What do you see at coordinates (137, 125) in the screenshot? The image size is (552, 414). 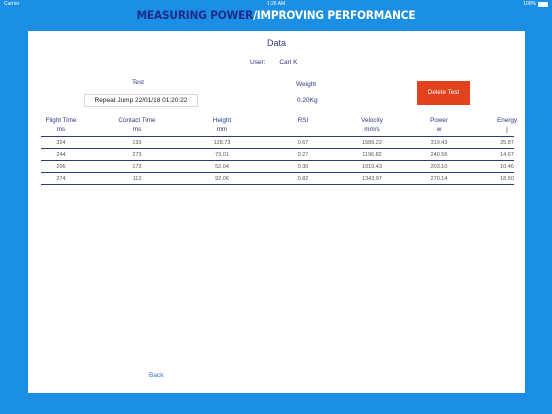 I see `column-header: Contact Time ms` at bounding box center [137, 125].